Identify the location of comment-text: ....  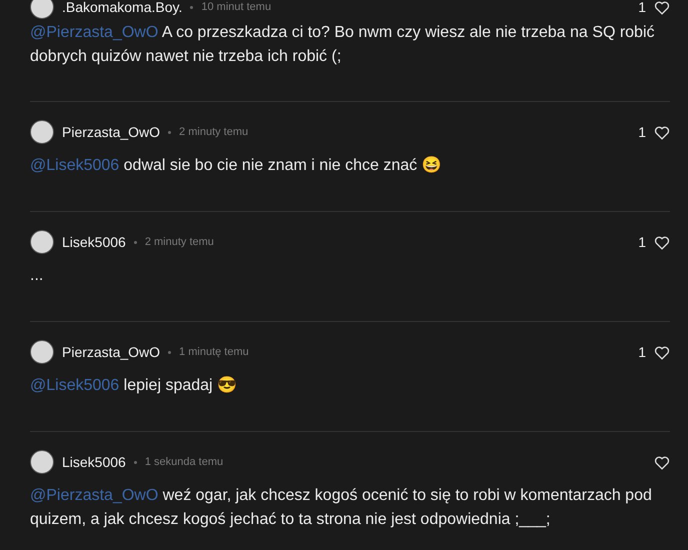
(37, 276).